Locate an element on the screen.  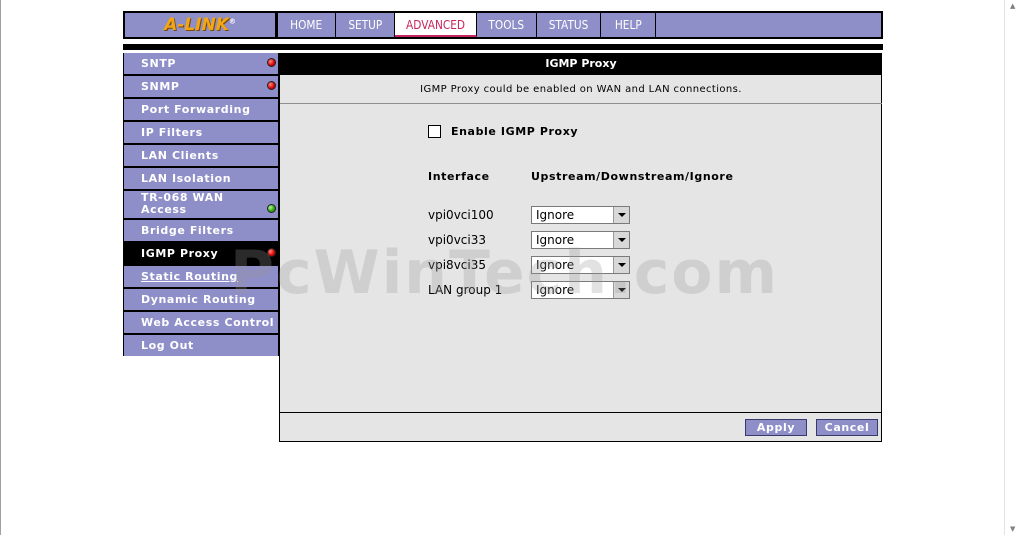
tab-help: HELP is located at coordinates (628, 25).